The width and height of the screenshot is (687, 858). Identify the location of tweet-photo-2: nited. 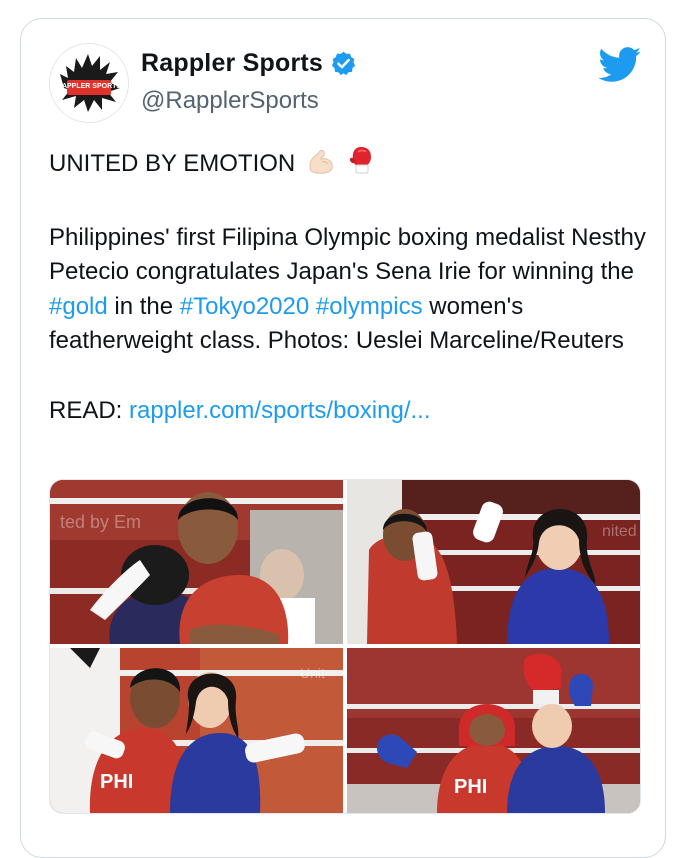
(493, 562).